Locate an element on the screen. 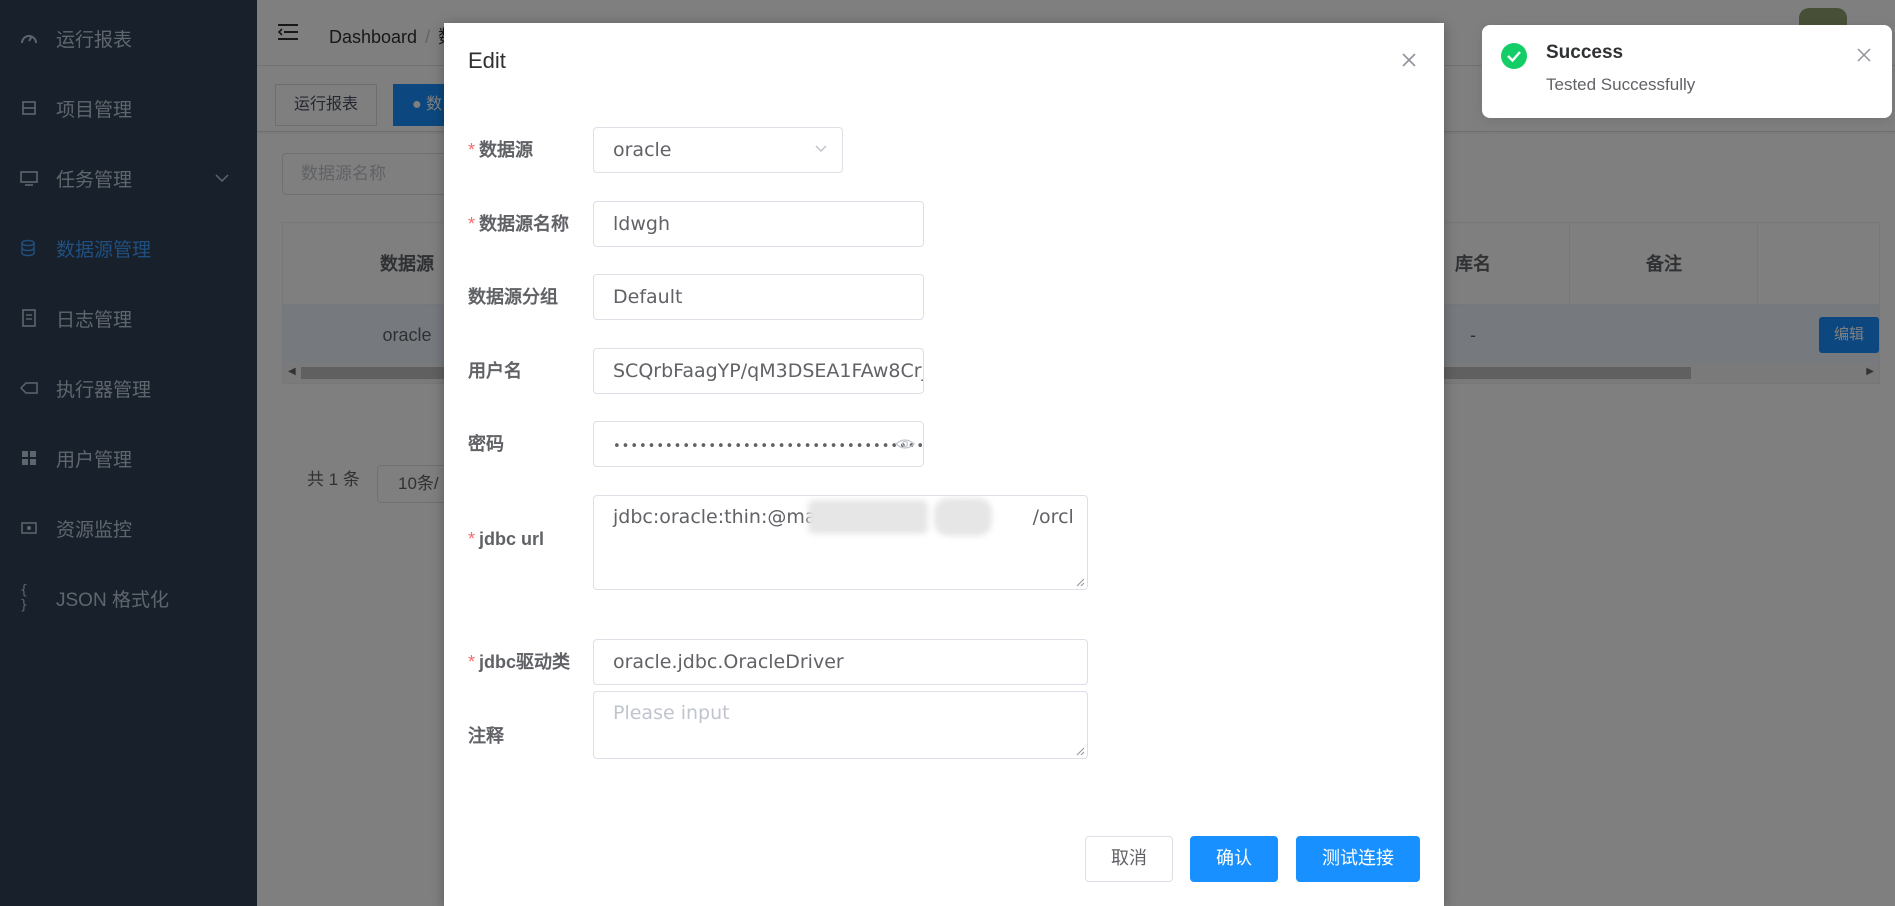 Image resolution: width=1895 pixels, height=906 pixels. confirm-button: 确认 is located at coordinates (1234, 859).